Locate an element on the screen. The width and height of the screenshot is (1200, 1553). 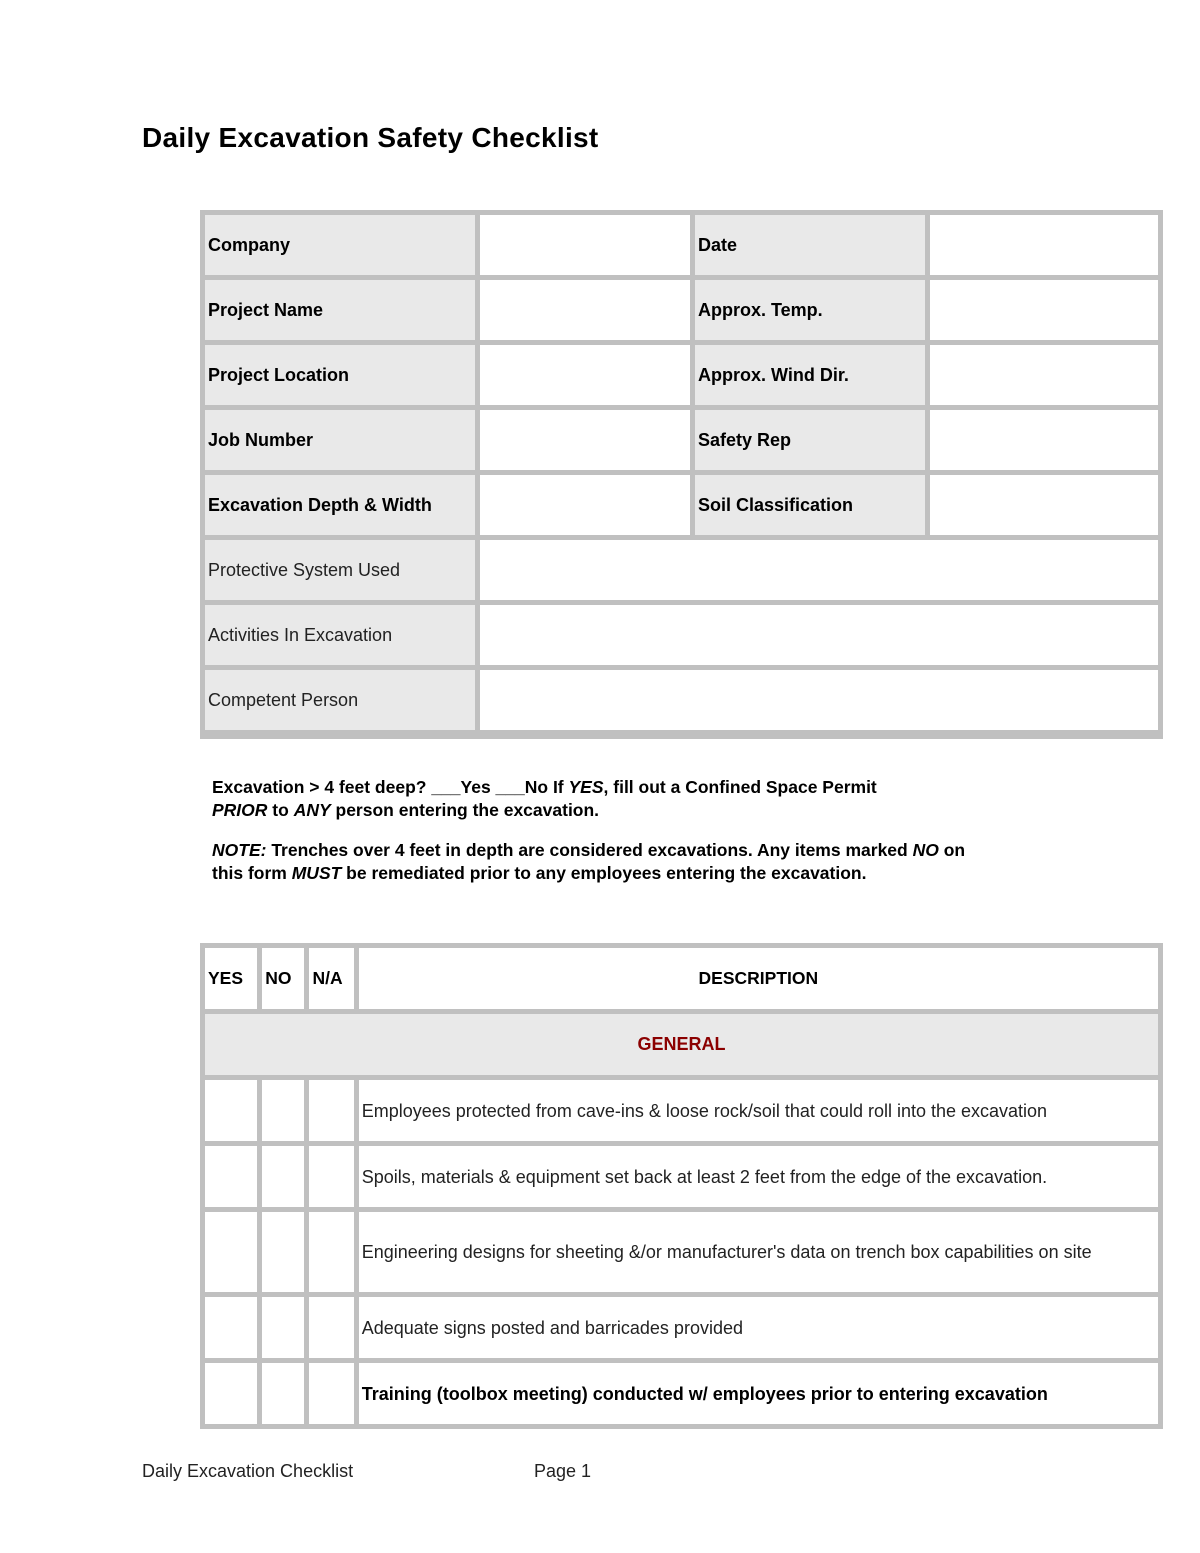
safety-rep-field is located at coordinates (1044, 440).